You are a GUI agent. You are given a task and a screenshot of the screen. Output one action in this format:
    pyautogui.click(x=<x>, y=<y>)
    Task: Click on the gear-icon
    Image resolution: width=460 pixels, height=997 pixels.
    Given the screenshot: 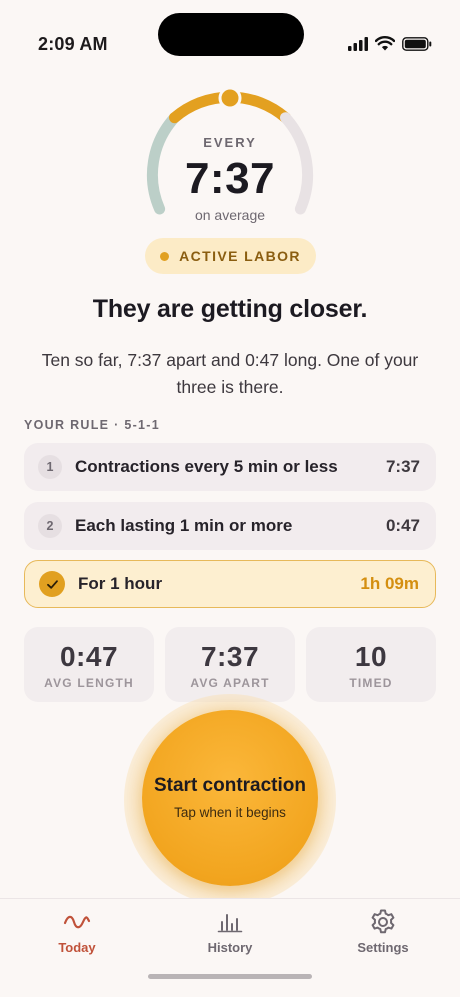 What is the action you would take?
    pyautogui.click(x=383, y=921)
    